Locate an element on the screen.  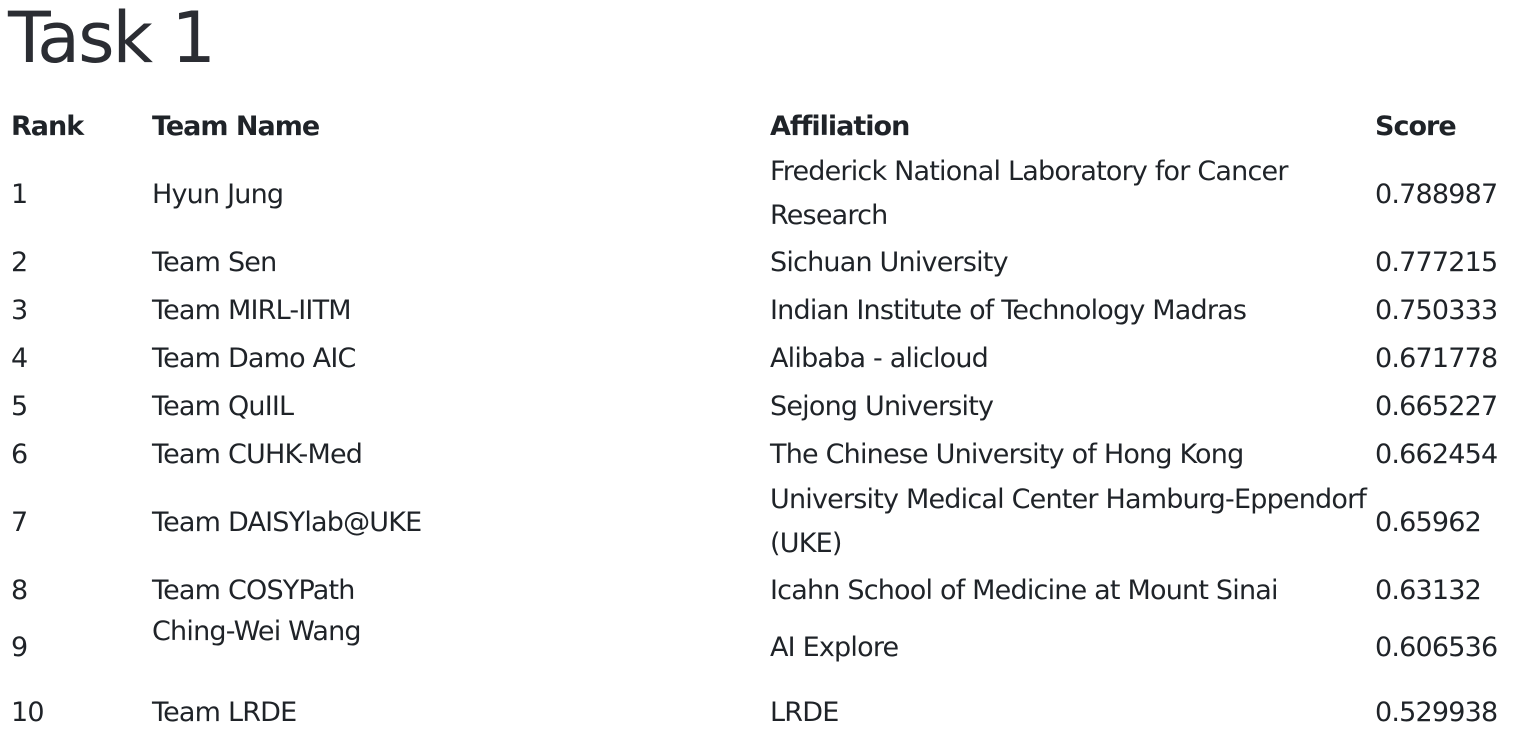
rank-cell: 9 is located at coordinates (19, 647).